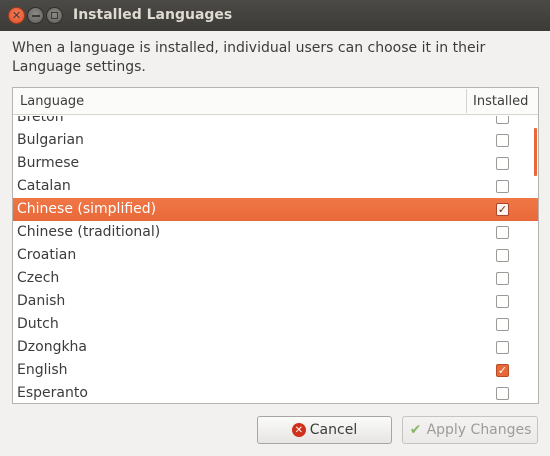 Image resolution: width=550 pixels, height=456 pixels. Describe the element at coordinates (48, 163) in the screenshot. I see `language-label: Burmese` at that location.